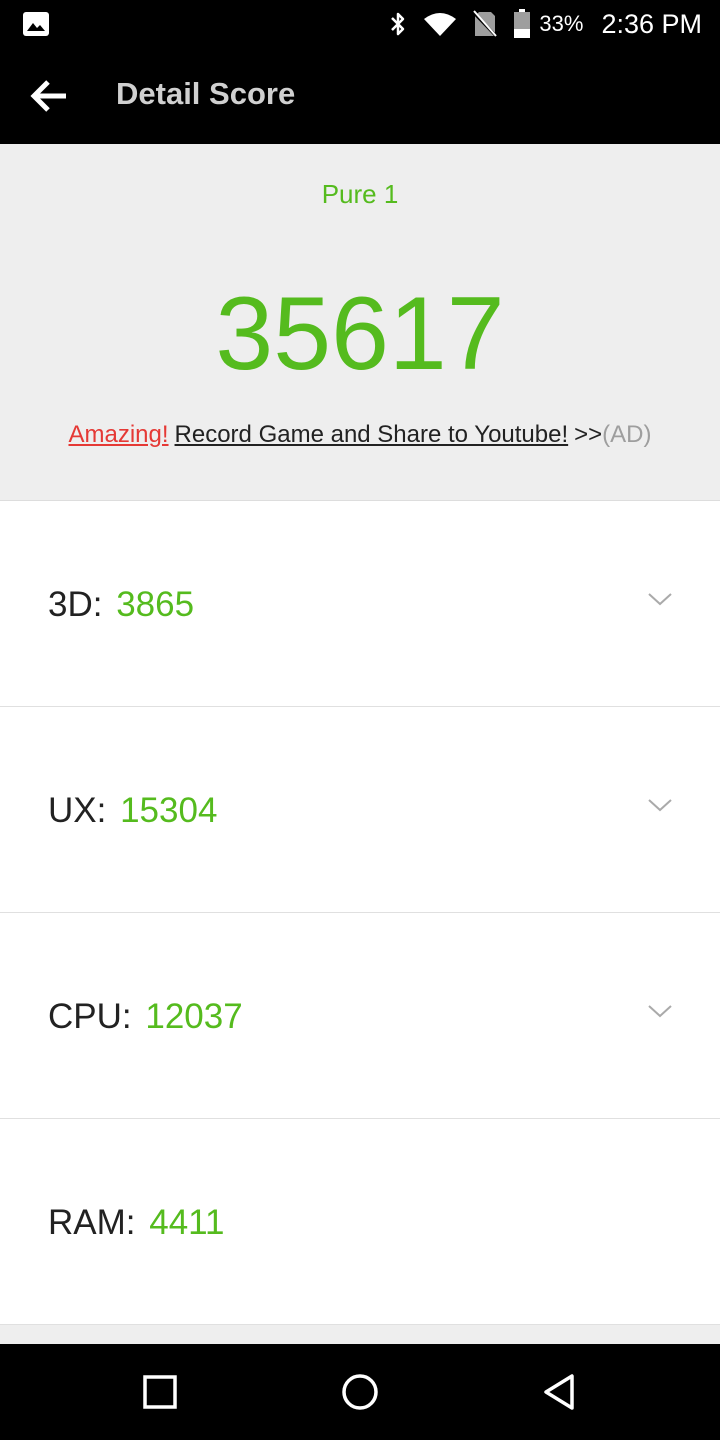 The image size is (720, 1440). What do you see at coordinates (537, 24) in the screenshot?
I see `status-icons: 33% 2:36 PM` at bounding box center [537, 24].